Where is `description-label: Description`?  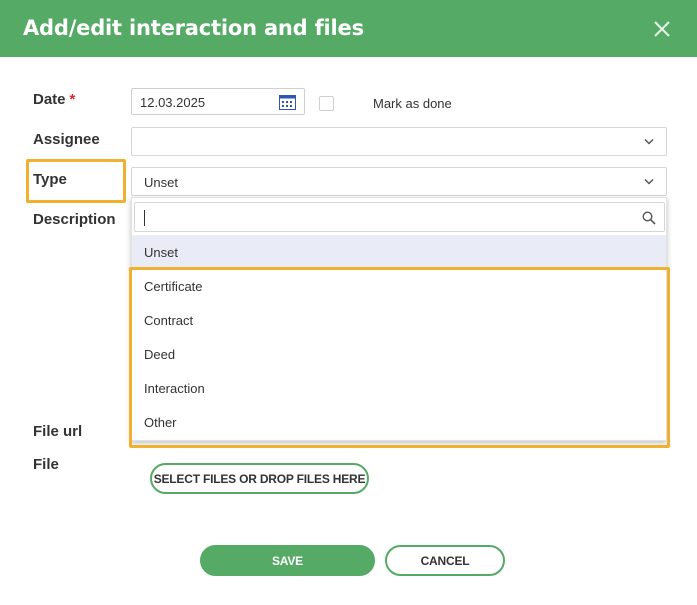
description-label: Description is located at coordinates (74, 219).